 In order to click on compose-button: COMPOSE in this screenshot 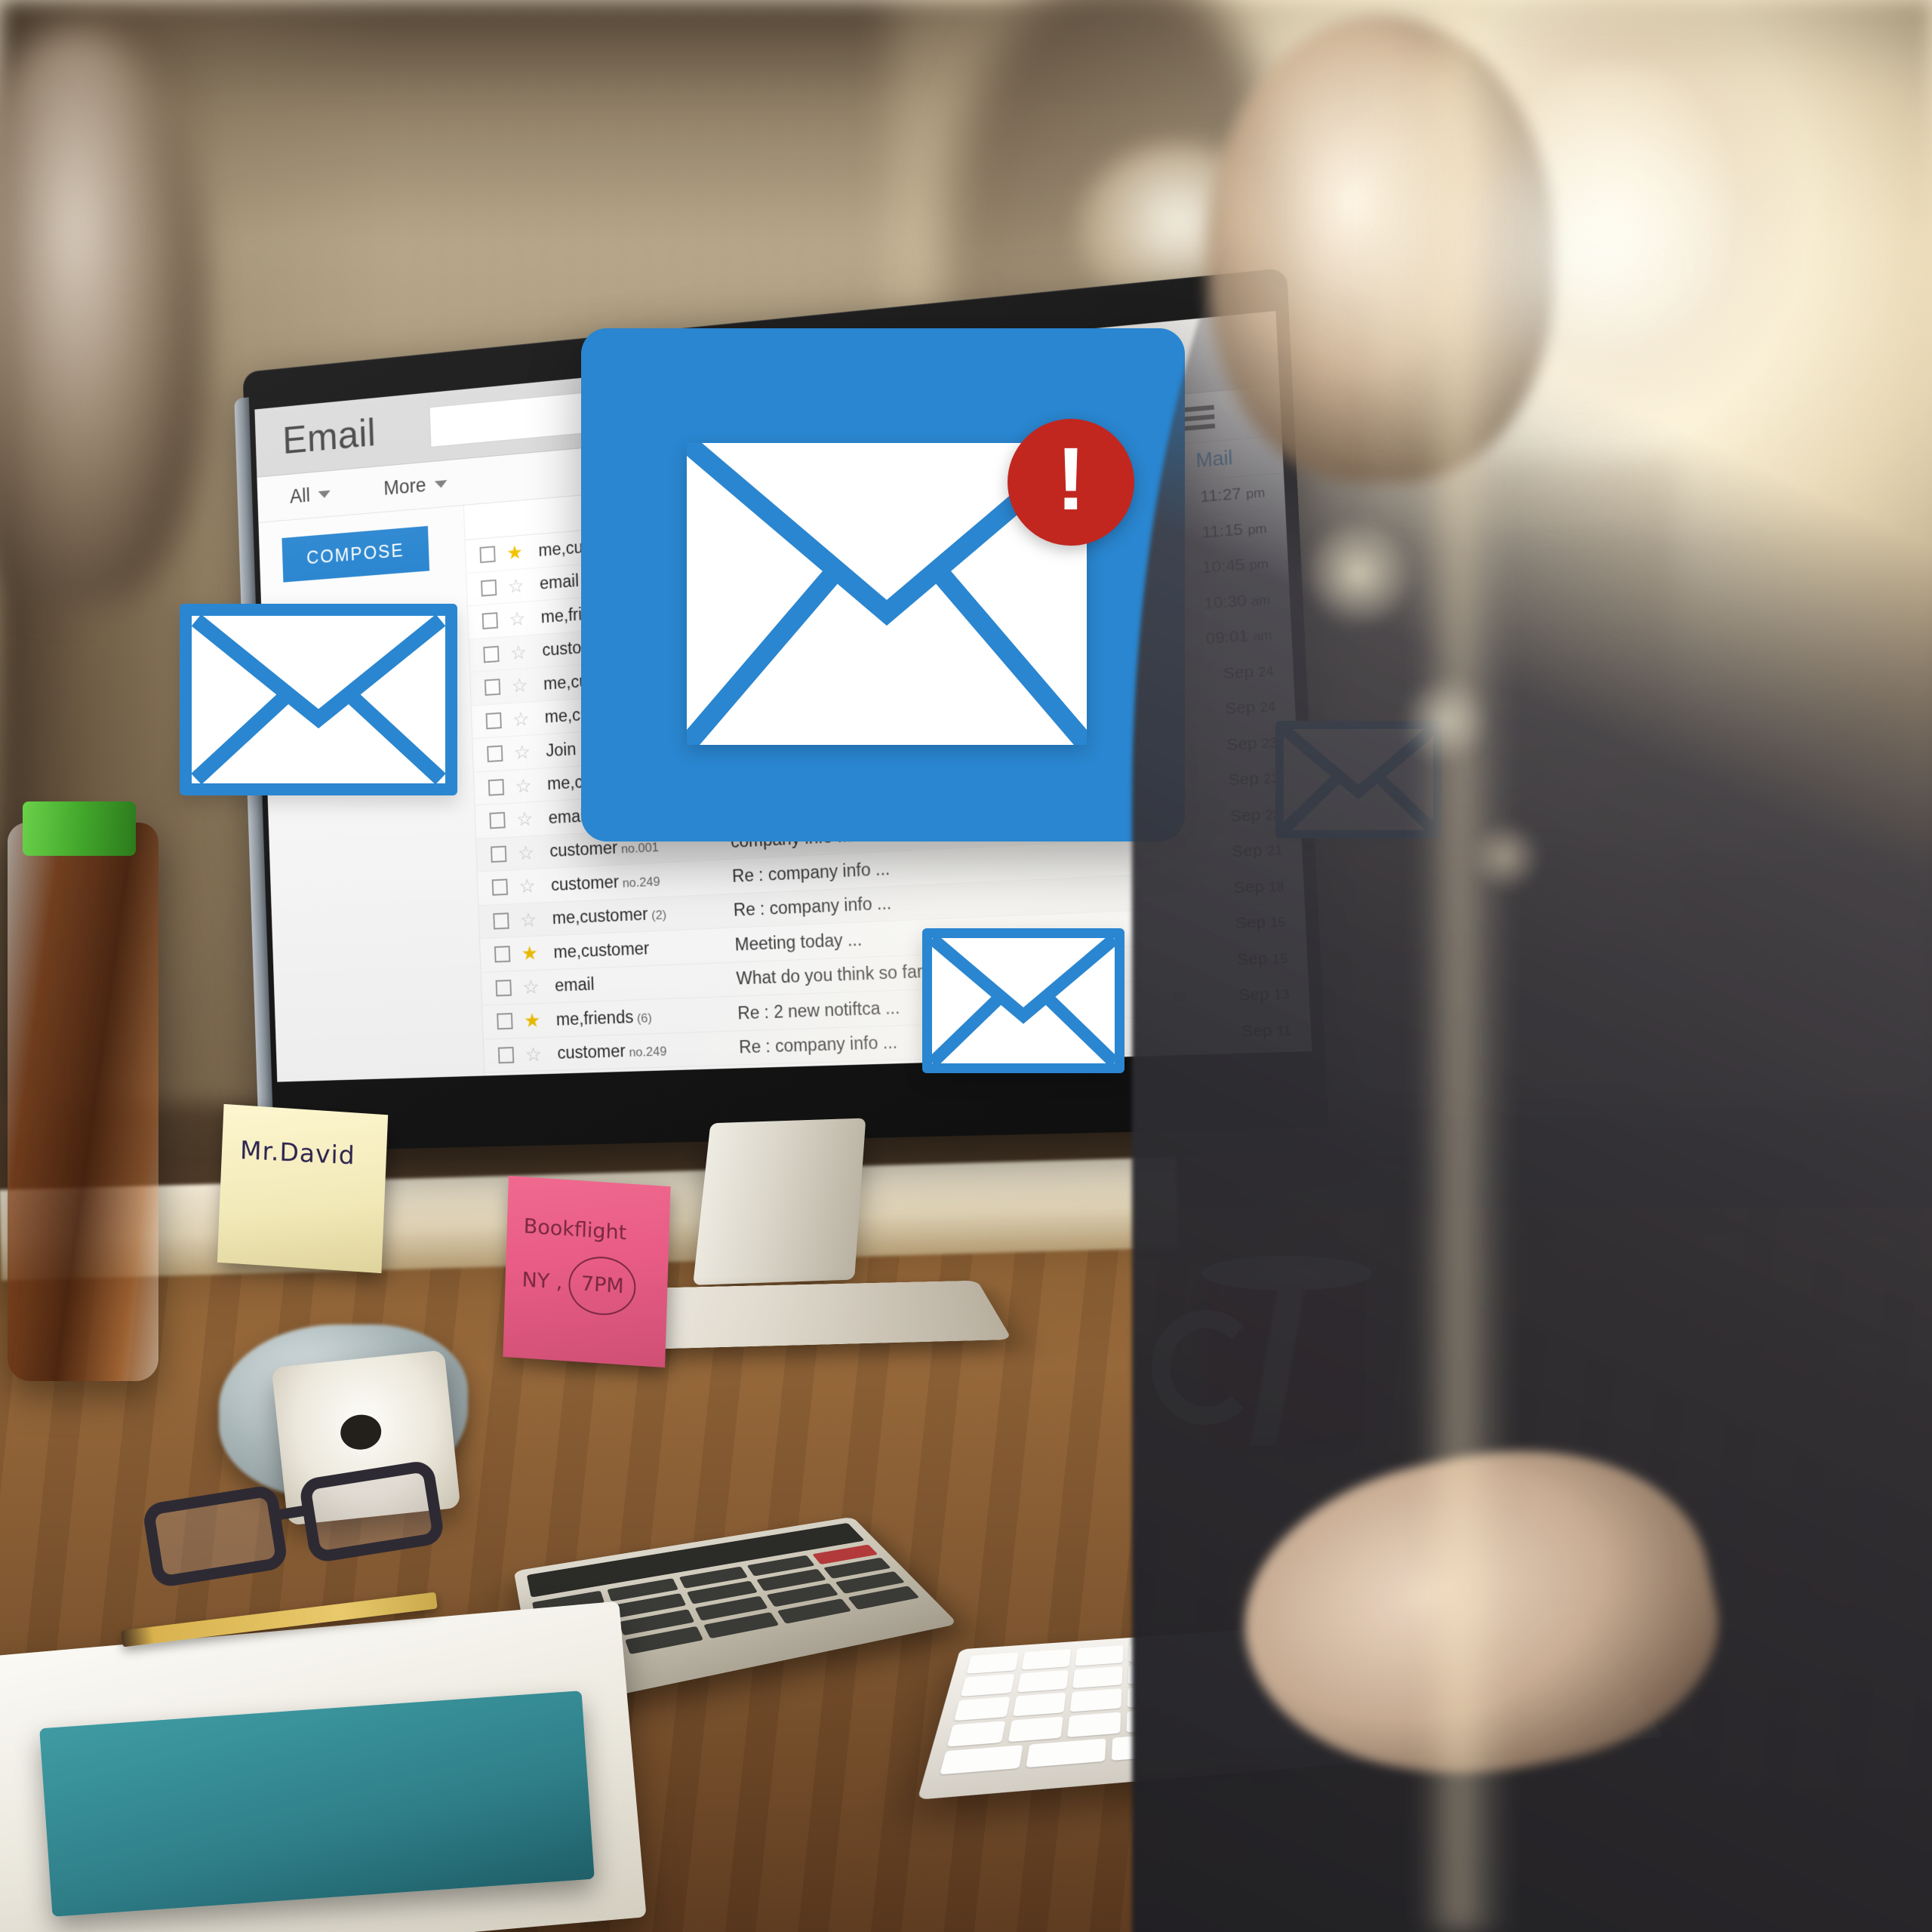, I will do `click(355, 554)`.